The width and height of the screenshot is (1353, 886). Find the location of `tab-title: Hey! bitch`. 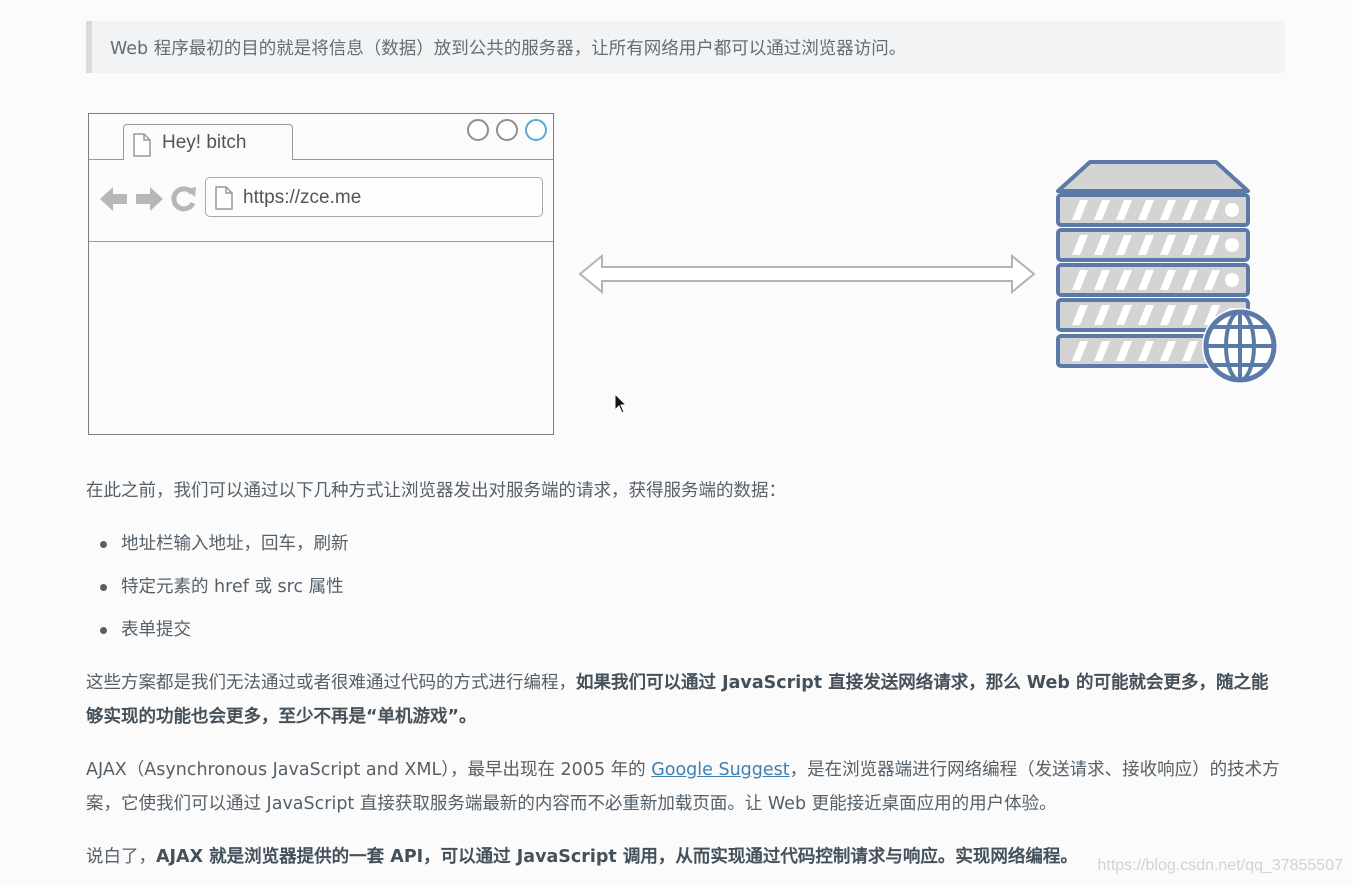

tab-title: Hey! bitch is located at coordinates (204, 142).